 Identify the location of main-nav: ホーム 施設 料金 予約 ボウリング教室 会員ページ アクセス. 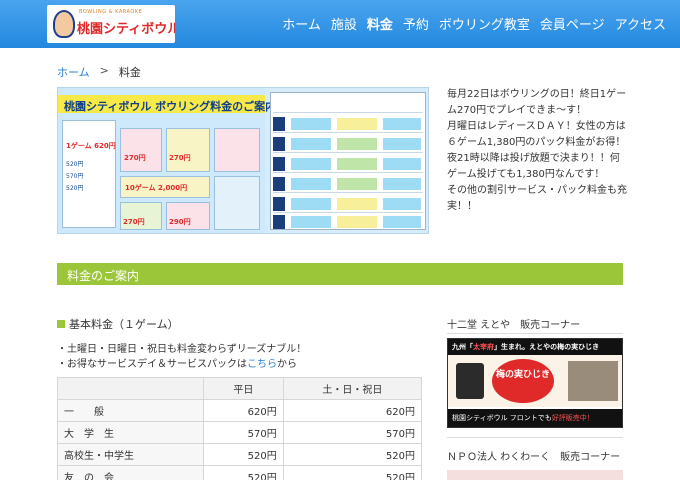
(474, 23).